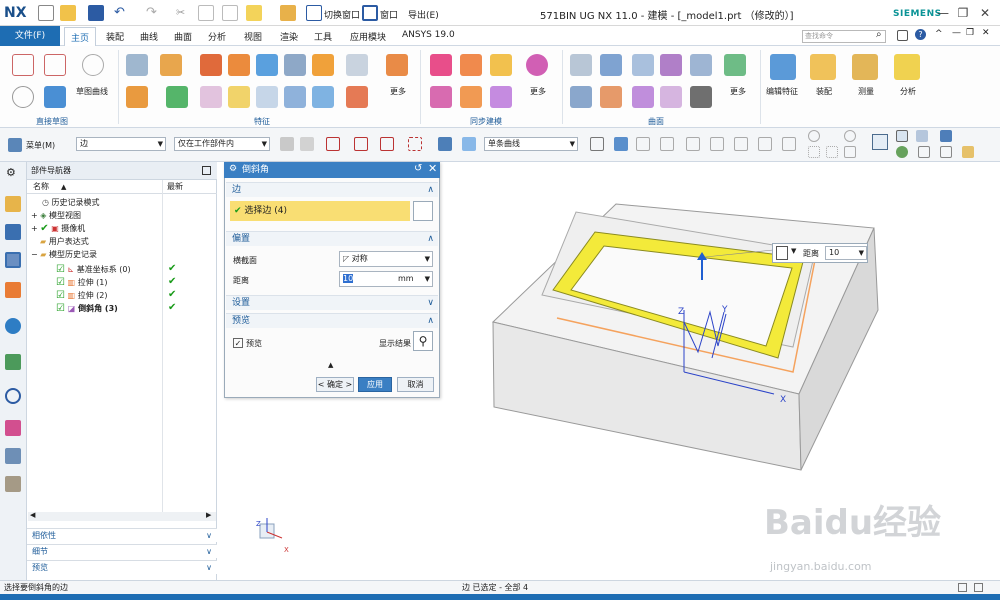 Image resolution: width=1000 pixels, height=600 pixels. I want to click on tree-row-model-views: + ◈ 模型视图, so click(56, 215).